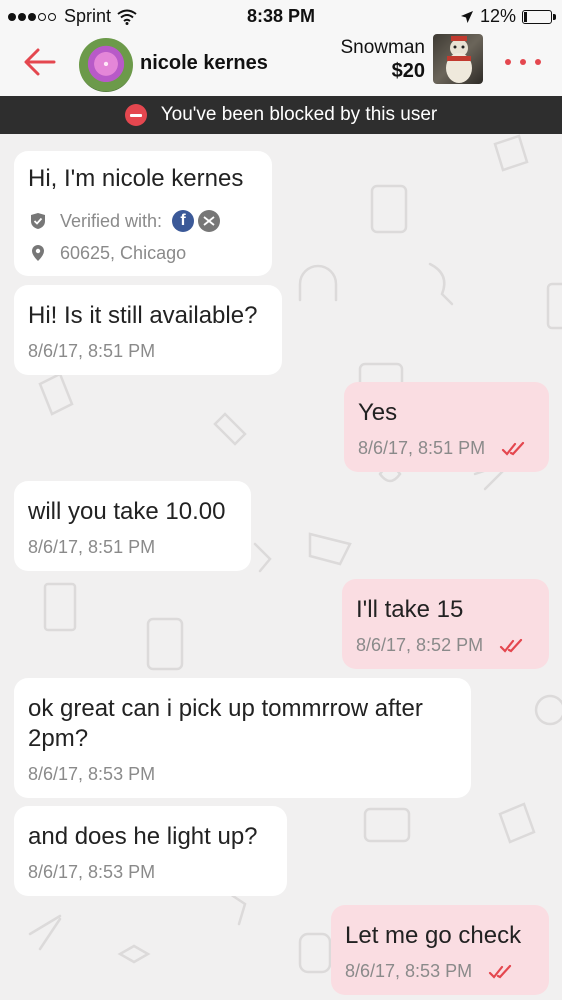 The width and height of the screenshot is (562, 1000). Describe the element at coordinates (281, 16) in the screenshot. I see `status-bar: Sprint 8:38 PM 12%` at that location.